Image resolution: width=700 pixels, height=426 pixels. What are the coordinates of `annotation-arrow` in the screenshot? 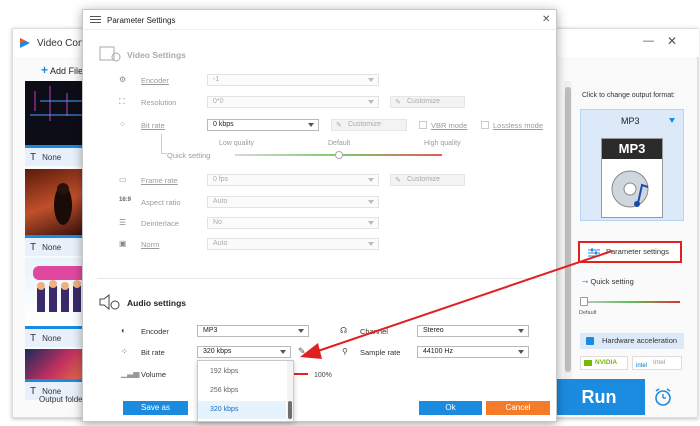 It's located at (456, 304).